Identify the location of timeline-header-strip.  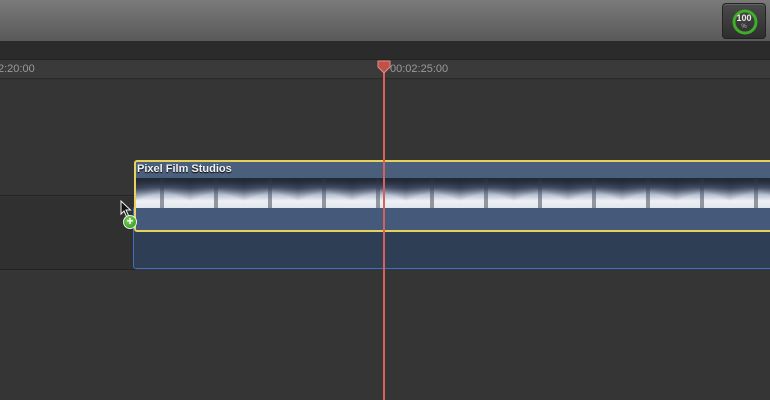
(385, 51).